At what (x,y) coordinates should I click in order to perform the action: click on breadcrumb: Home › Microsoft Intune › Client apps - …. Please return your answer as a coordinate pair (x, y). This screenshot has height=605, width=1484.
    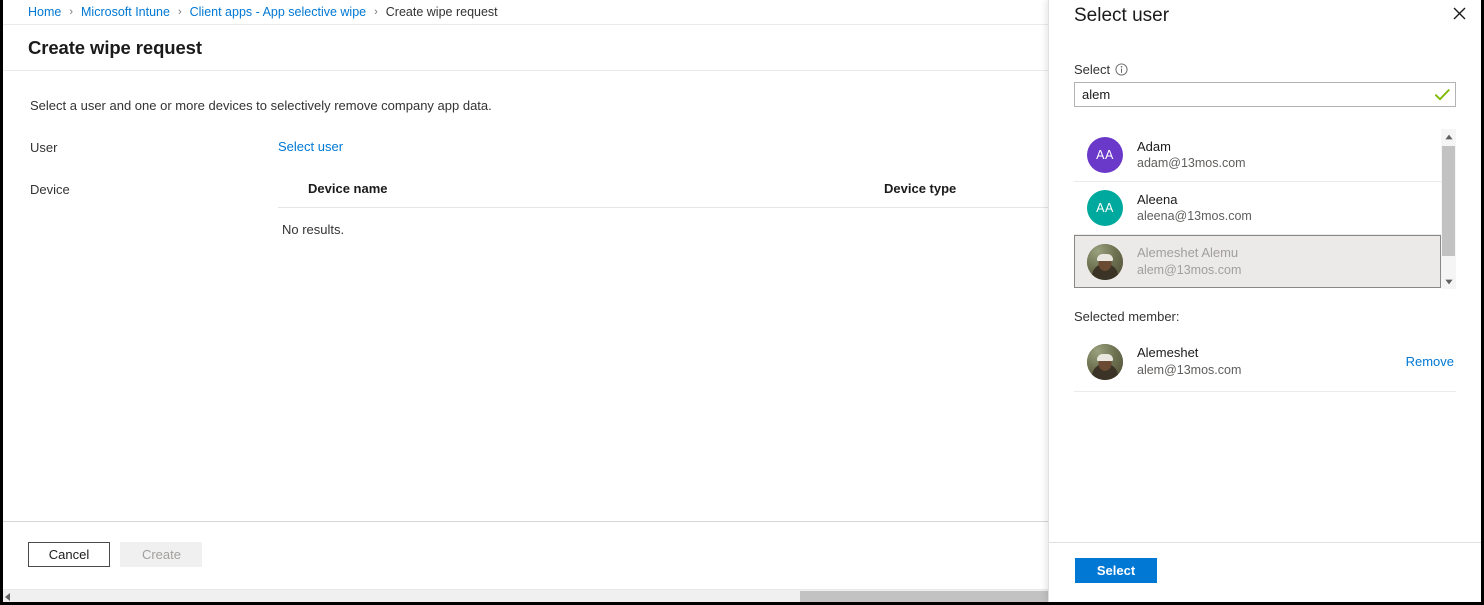
    Looking at the image, I should click on (525, 12).